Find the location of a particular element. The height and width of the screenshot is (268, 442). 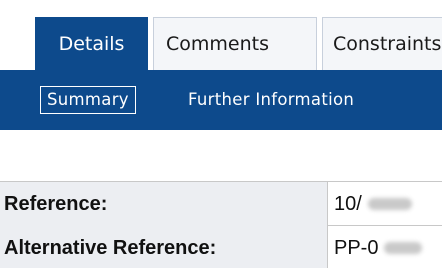

tab-details: Details is located at coordinates (91, 43).